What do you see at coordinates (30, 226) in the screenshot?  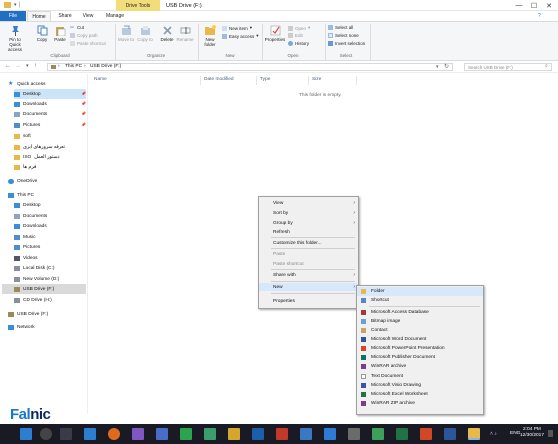 I see `nav-pc-downloads: Downloads` at bounding box center [30, 226].